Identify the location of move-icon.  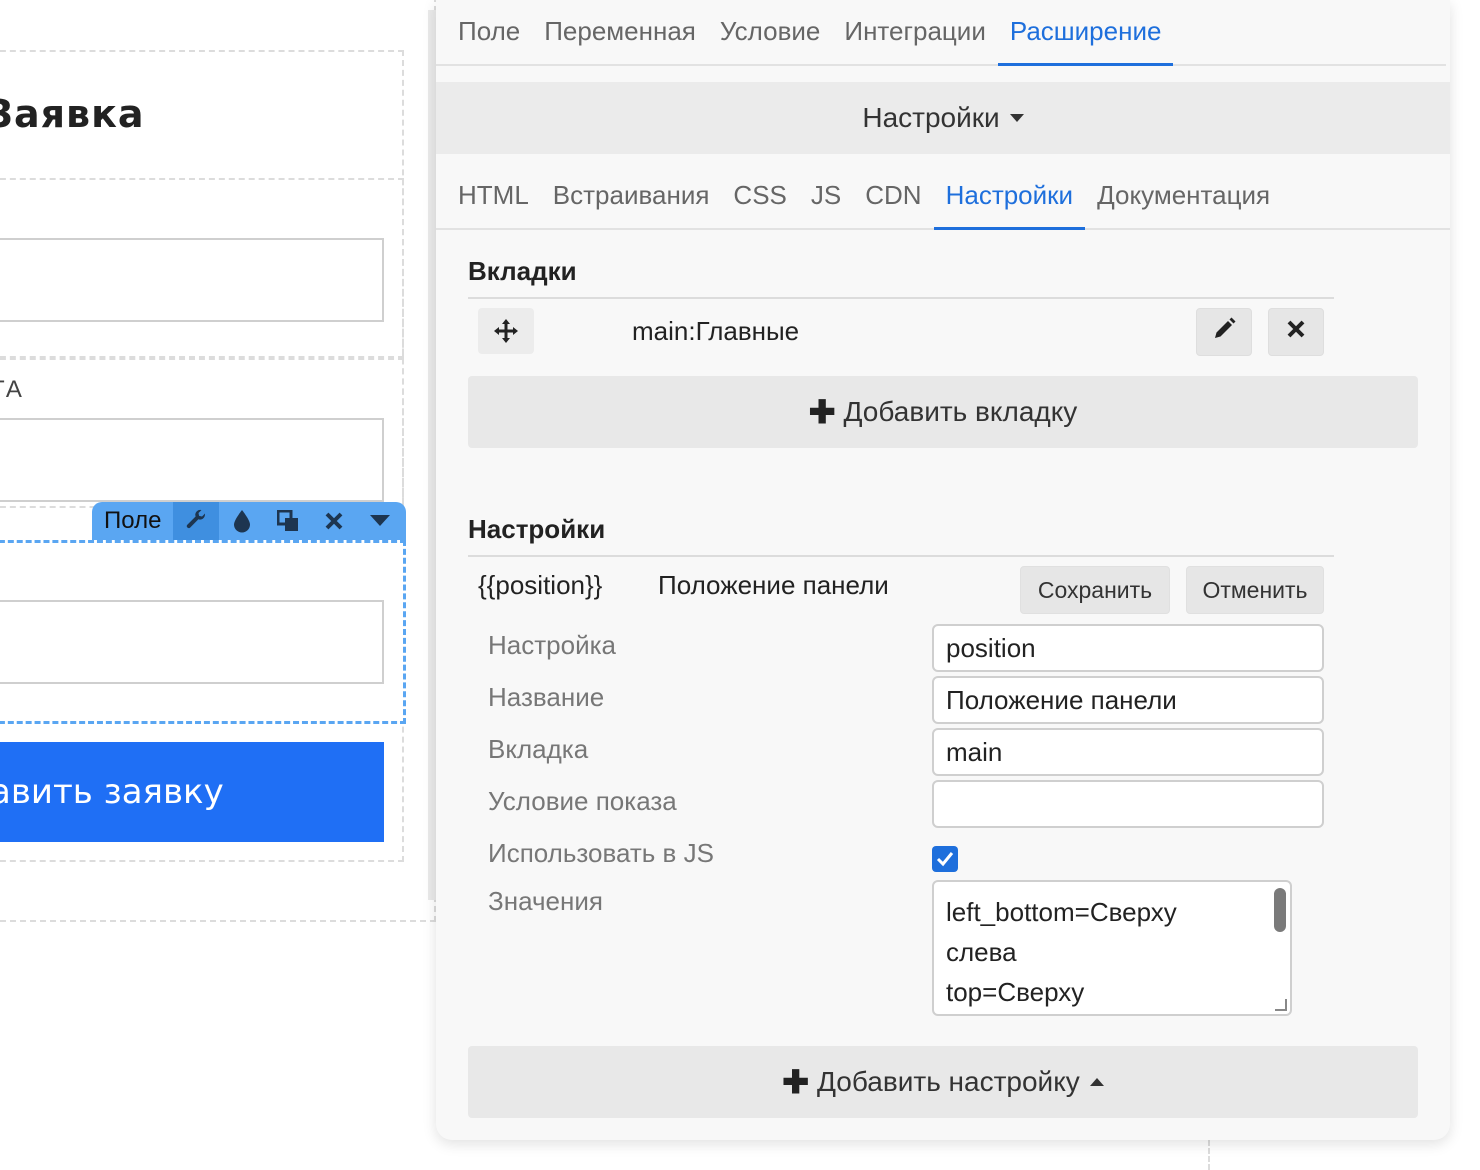
(506, 331).